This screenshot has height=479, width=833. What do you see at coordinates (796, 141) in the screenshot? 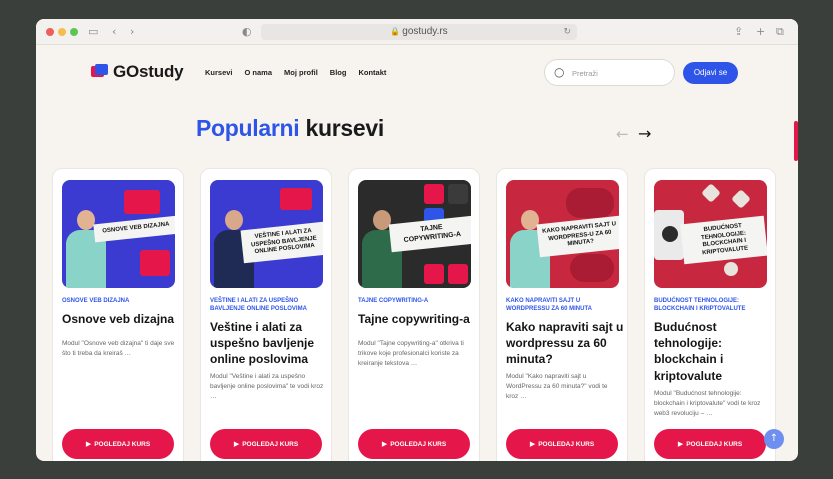
I see `scroll-indicator` at bounding box center [796, 141].